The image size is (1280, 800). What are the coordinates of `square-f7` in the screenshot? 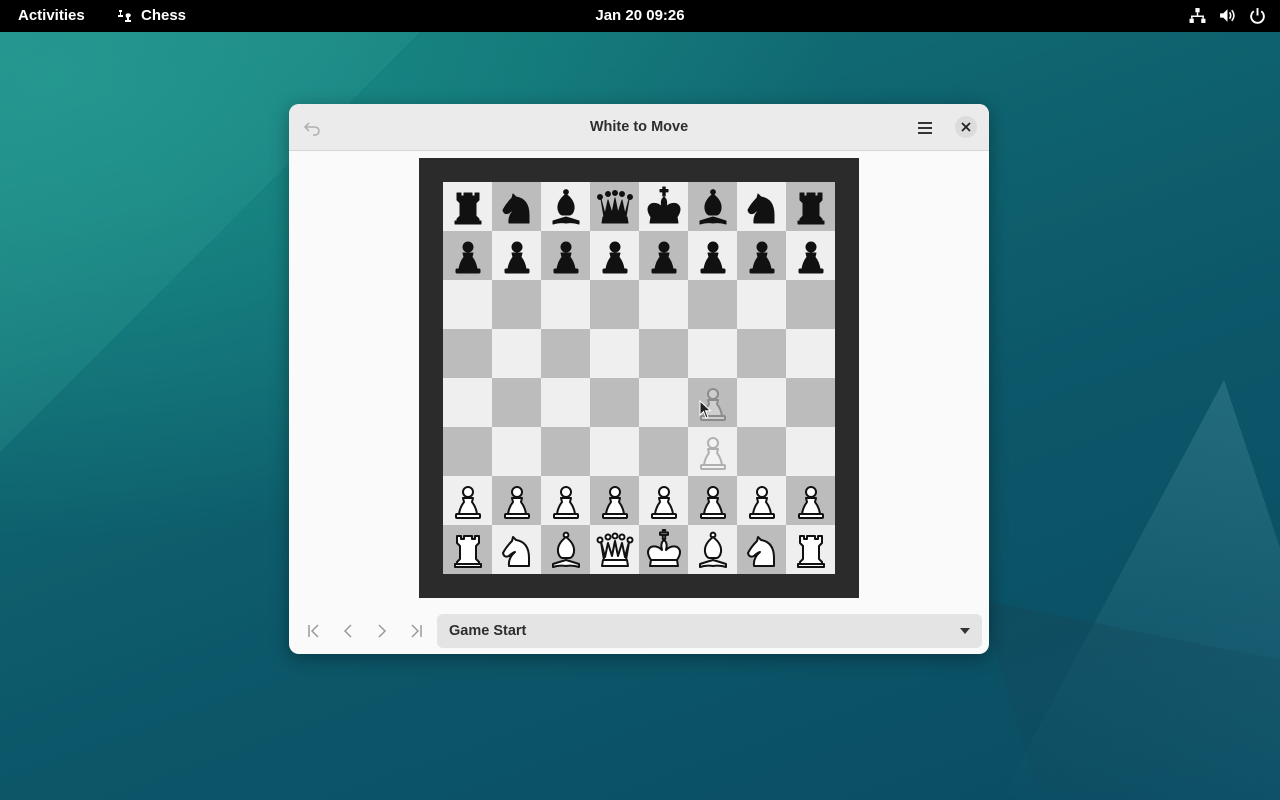 It's located at (712, 255).